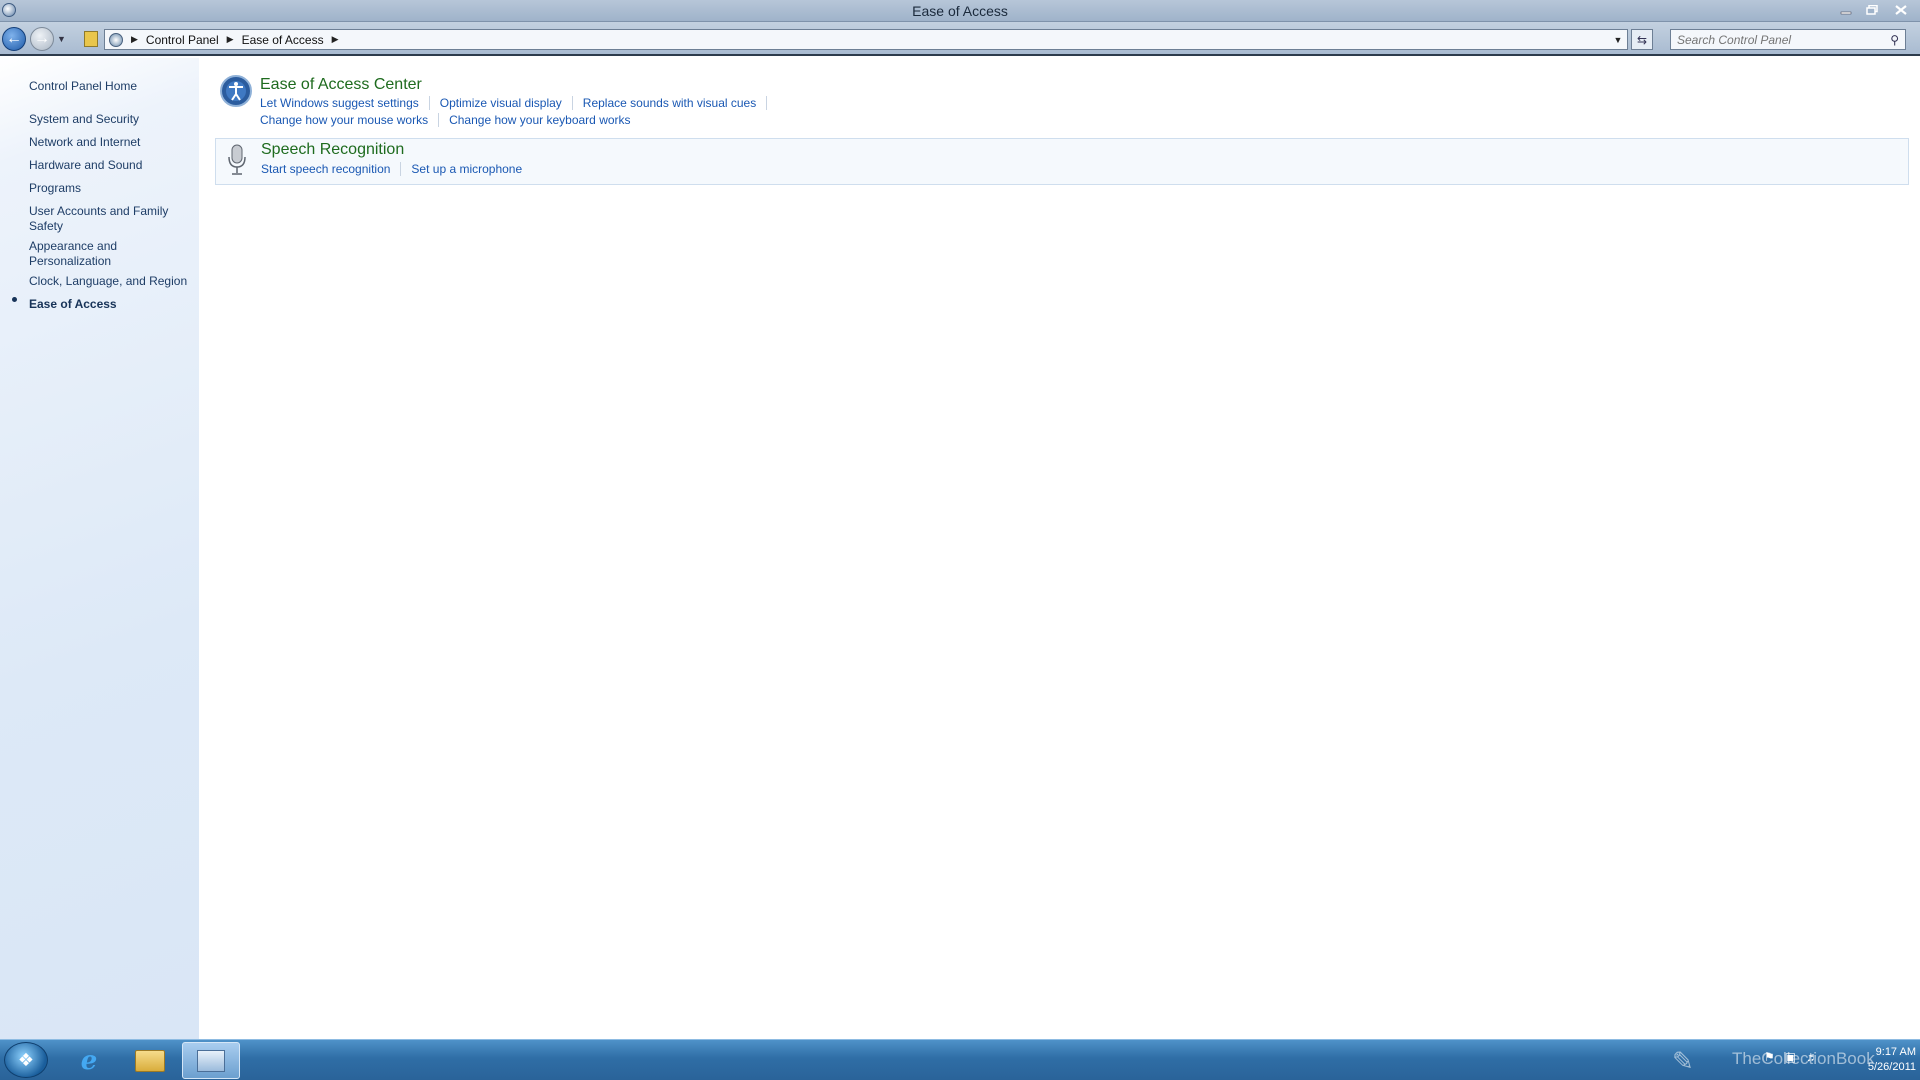  Describe the element at coordinates (1878, 1060) in the screenshot. I see `taskbar-clock: 9:17 AM 5/26/2011` at that location.